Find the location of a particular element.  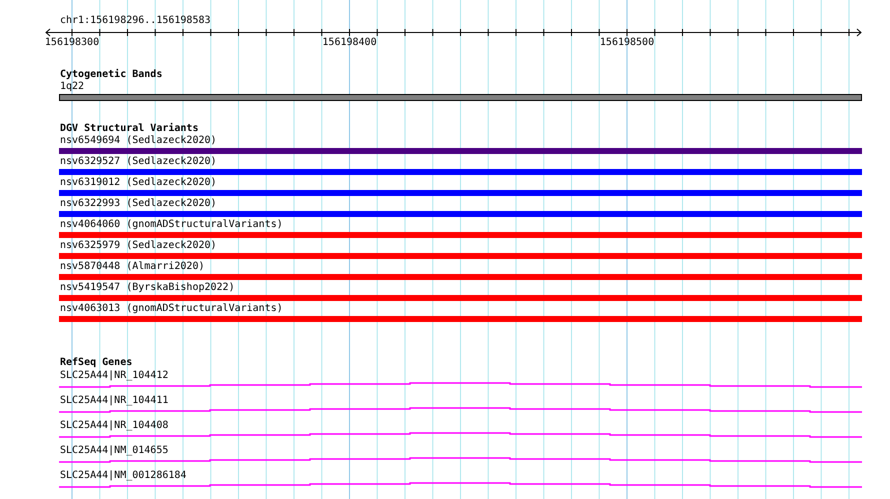

gene-label: SLC25A44|NR_104408 is located at coordinates (114, 425).